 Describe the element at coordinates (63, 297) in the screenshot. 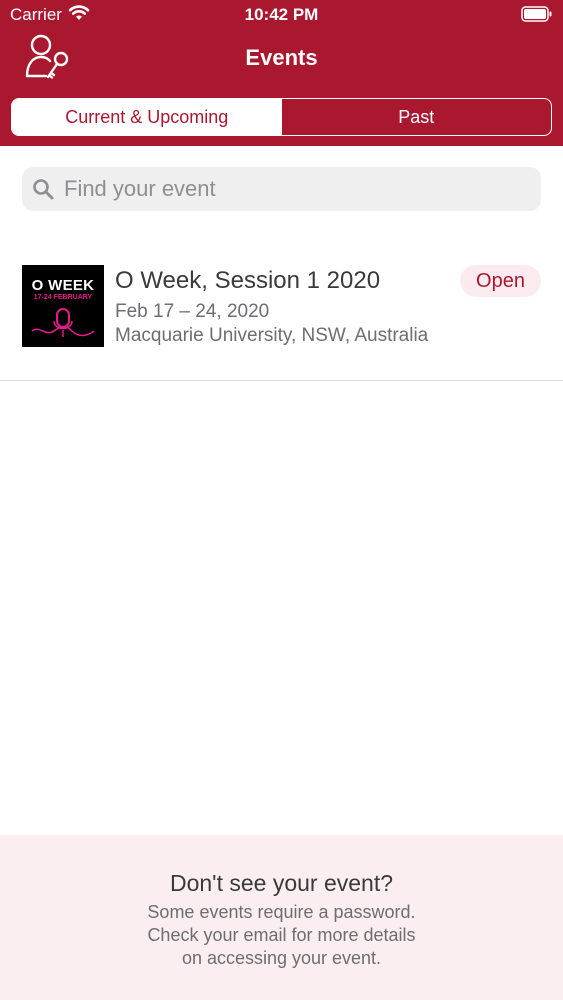

I see `thumbnail-subtitle: 17-24 FEBRUARY` at that location.